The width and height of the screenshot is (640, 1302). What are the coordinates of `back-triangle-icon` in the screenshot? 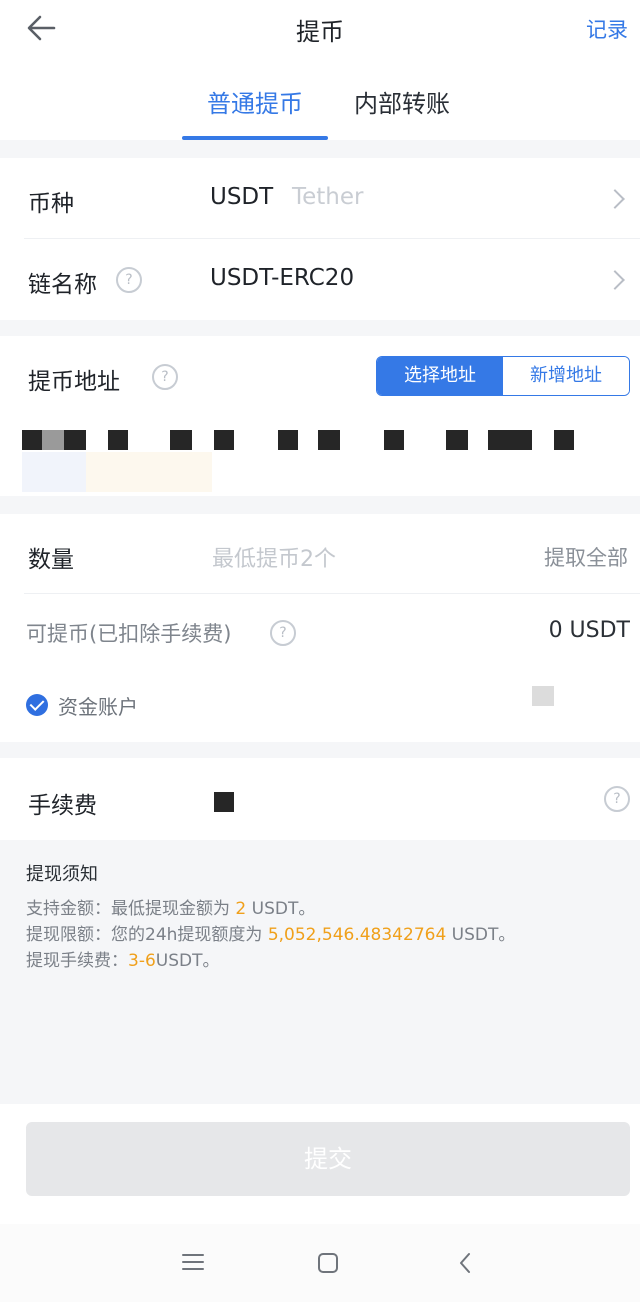 It's located at (465, 1263).